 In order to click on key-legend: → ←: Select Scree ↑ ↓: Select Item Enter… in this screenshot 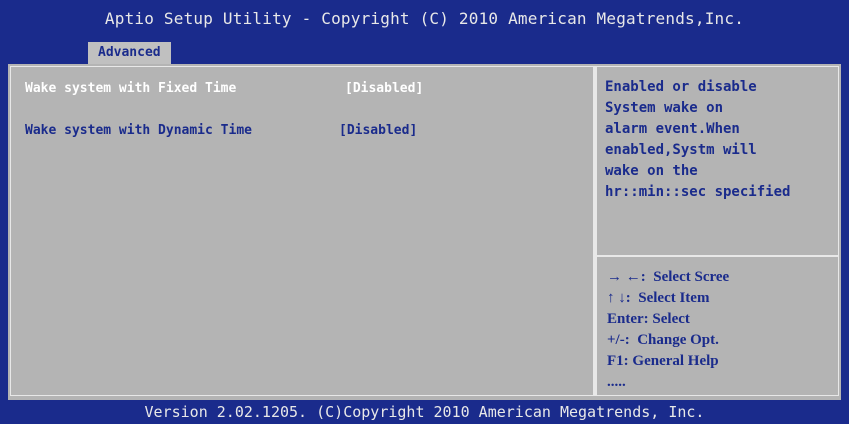, I will do `click(721, 330)`.